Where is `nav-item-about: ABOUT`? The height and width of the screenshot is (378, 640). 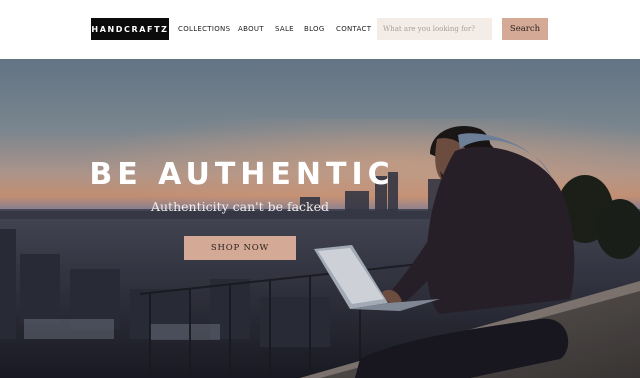 nav-item-about: ABOUT is located at coordinates (251, 29).